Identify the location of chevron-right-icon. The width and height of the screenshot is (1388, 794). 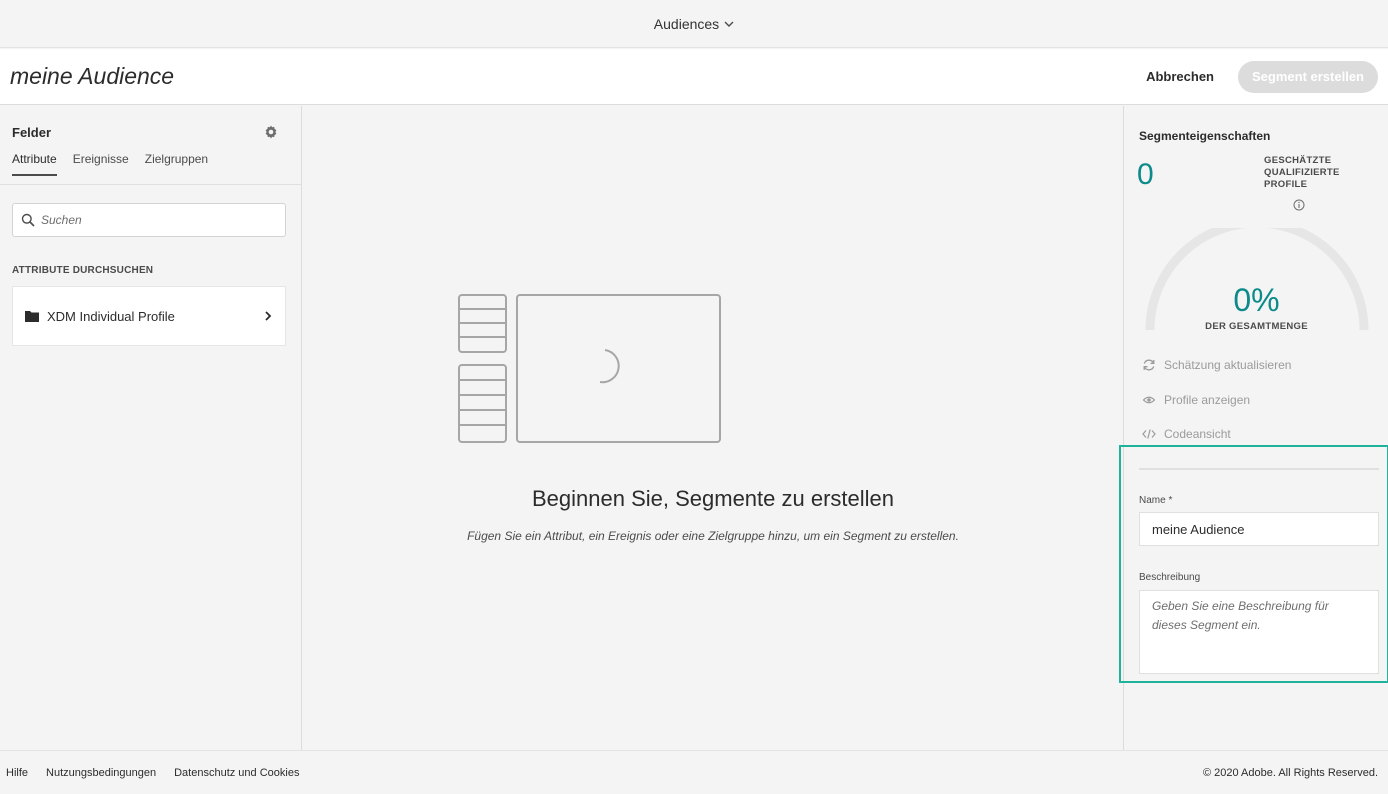
(268, 316).